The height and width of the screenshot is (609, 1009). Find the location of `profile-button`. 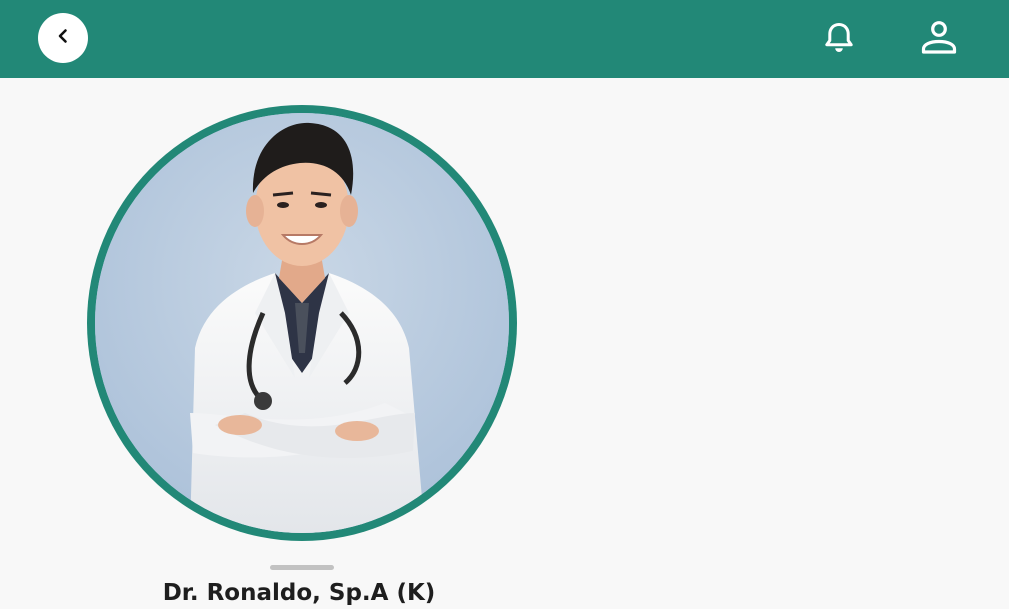

profile-button is located at coordinates (939, 39).